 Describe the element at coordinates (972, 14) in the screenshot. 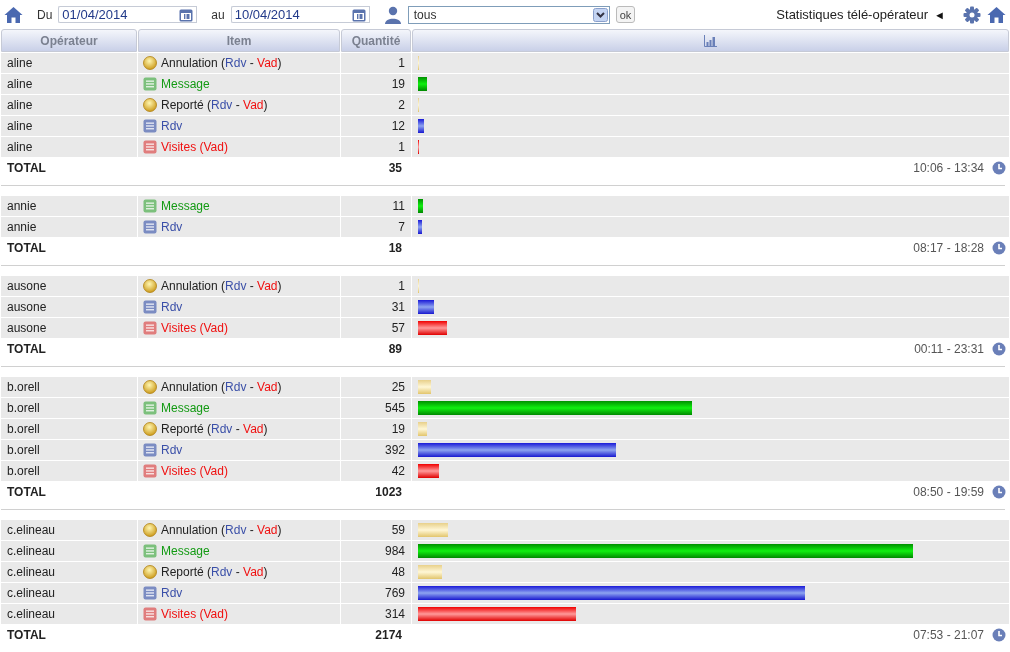

I see `settings-icon` at that location.